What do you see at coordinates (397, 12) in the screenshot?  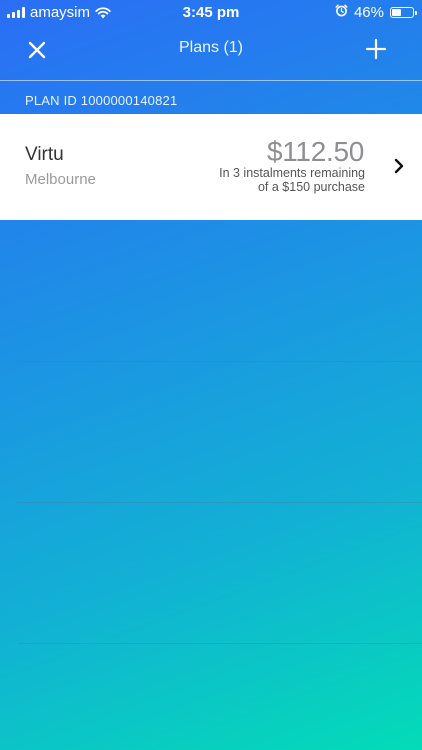 I see `battery-level` at bounding box center [397, 12].